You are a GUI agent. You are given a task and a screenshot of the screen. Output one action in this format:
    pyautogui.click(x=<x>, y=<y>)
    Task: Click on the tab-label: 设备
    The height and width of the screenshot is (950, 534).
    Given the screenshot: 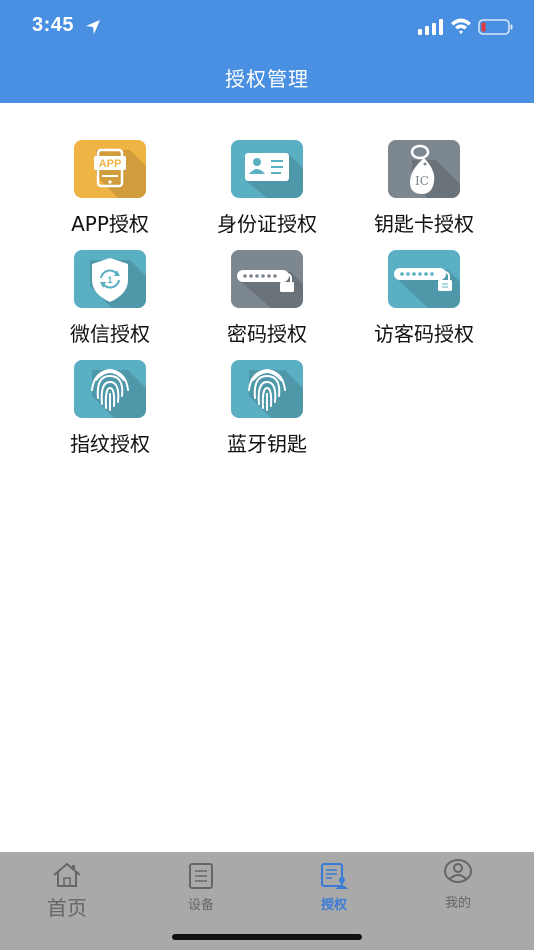 What is the action you would take?
    pyautogui.click(x=200, y=905)
    